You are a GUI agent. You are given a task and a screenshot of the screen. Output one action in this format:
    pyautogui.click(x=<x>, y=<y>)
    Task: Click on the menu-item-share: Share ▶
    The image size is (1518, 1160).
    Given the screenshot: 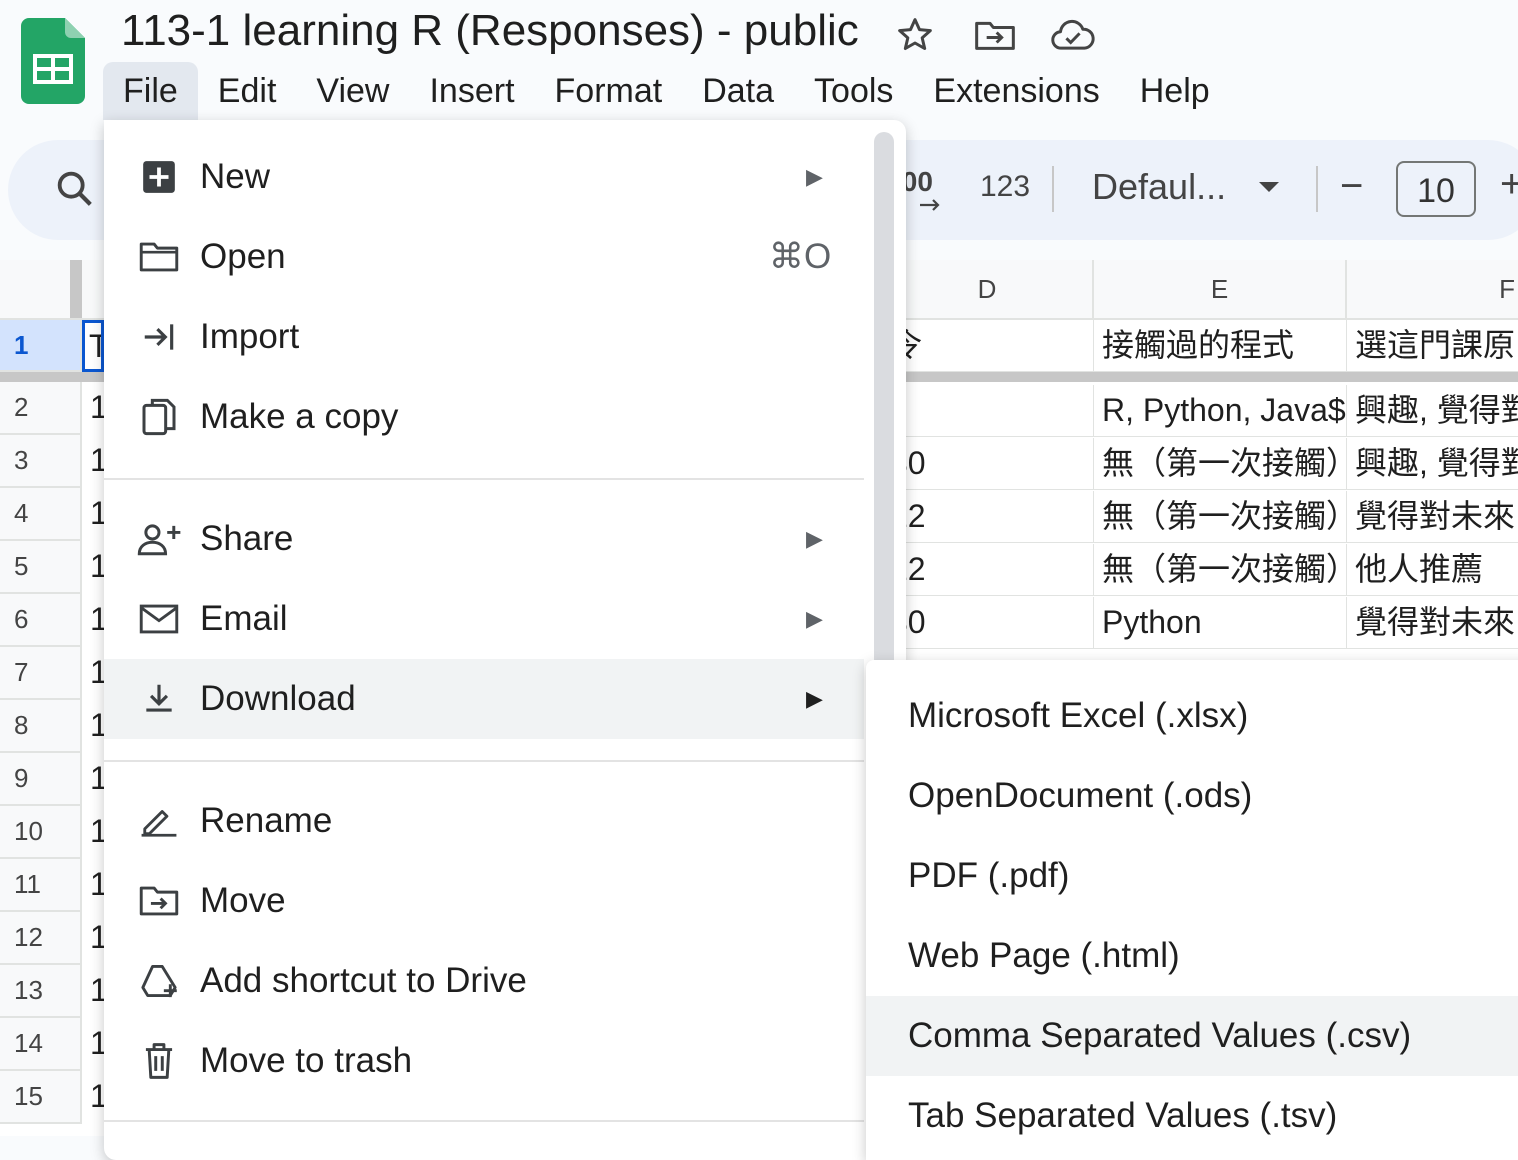 What is the action you would take?
    pyautogui.click(x=484, y=539)
    